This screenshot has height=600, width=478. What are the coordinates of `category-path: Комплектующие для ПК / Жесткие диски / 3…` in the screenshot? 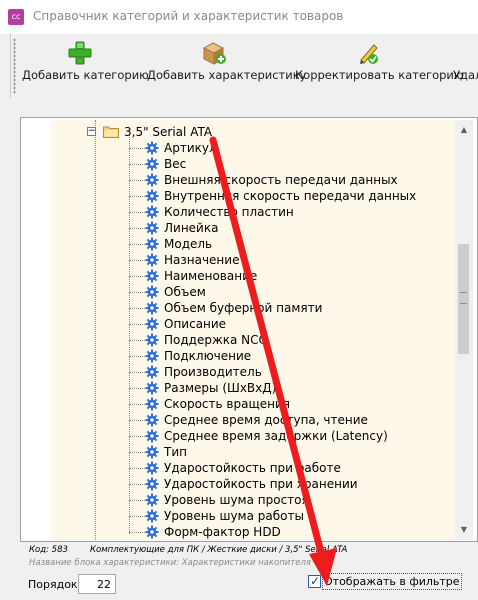 It's located at (219, 550).